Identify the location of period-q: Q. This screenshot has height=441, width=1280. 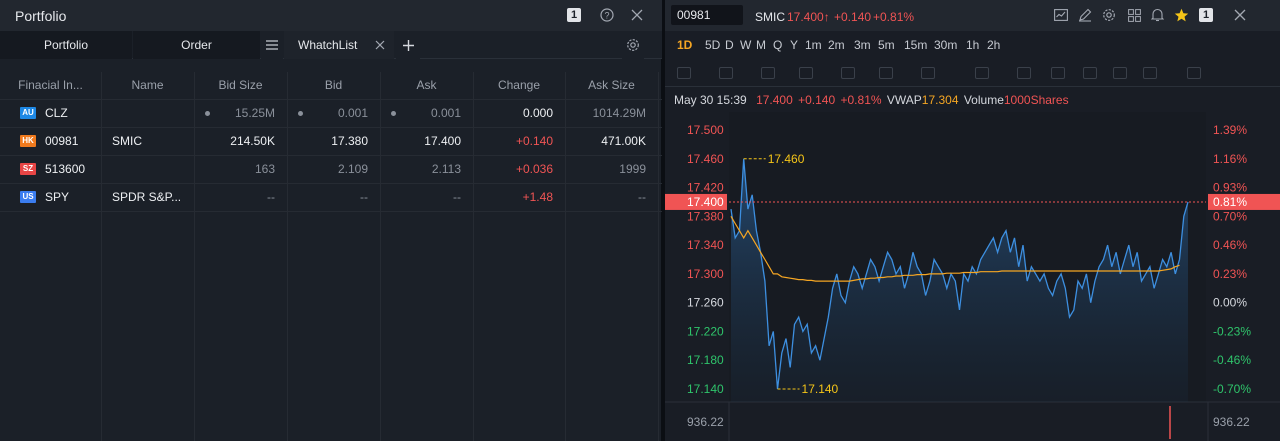
(777, 45).